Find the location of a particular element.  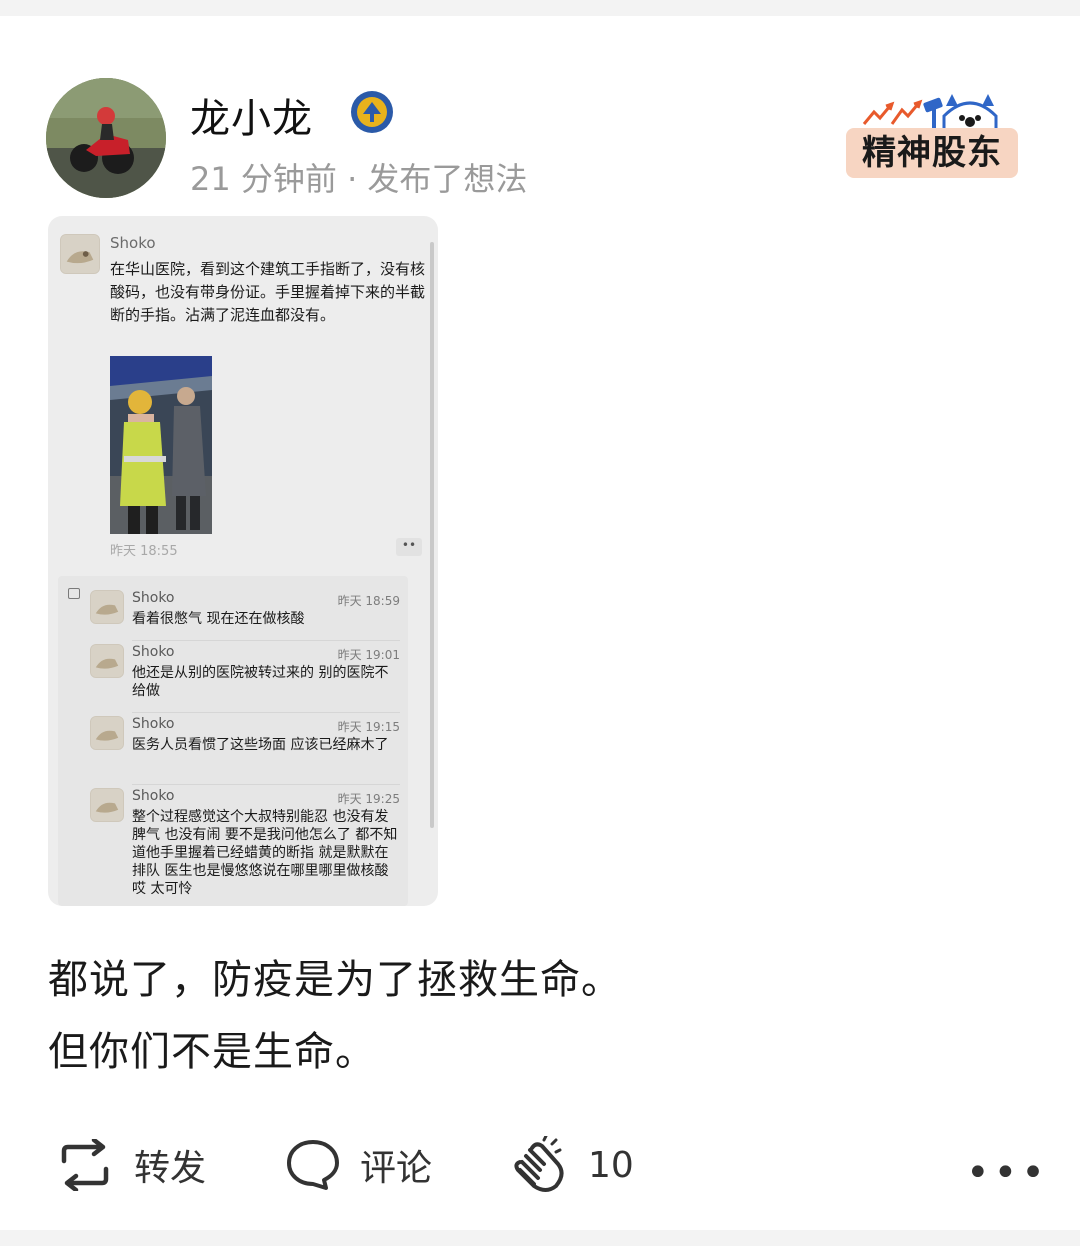

post-body-line: 但你们不是生命。 is located at coordinates (212, 1052).